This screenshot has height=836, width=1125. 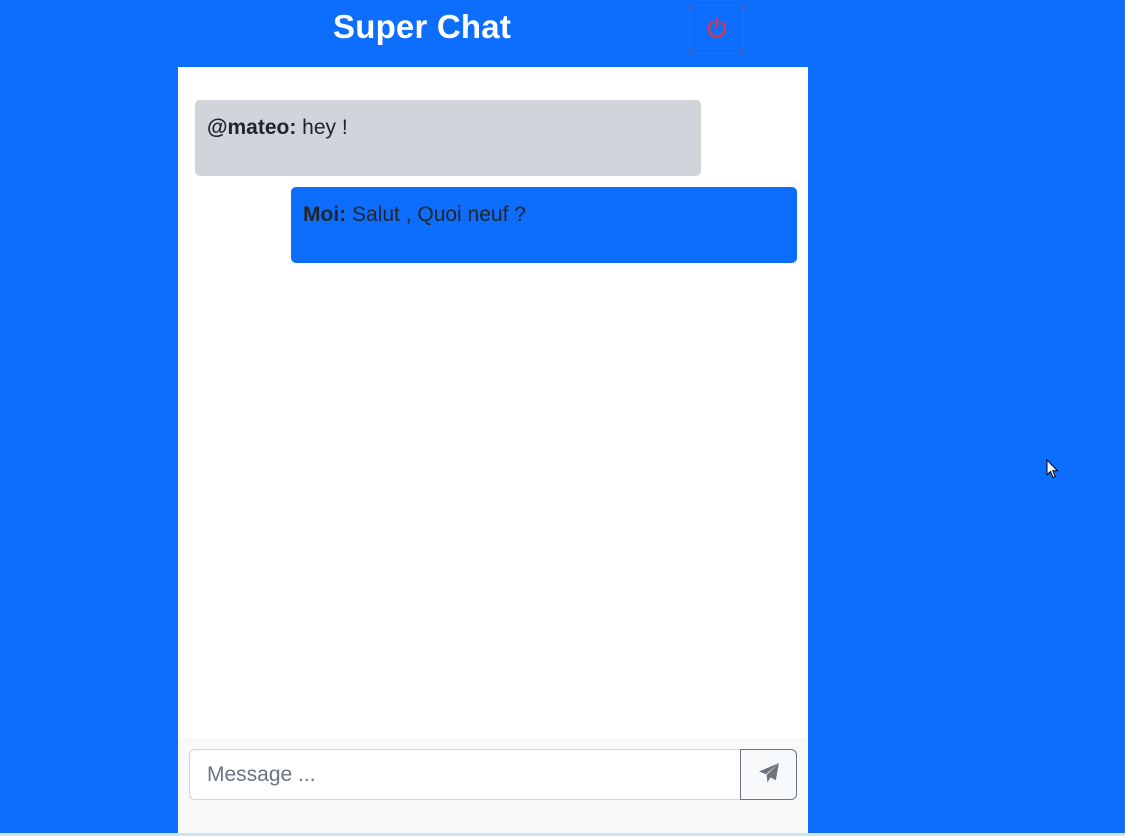 What do you see at coordinates (544, 225) in the screenshot?
I see `message-outgoing: Moi: Salut , Quoi neuf ?` at bounding box center [544, 225].